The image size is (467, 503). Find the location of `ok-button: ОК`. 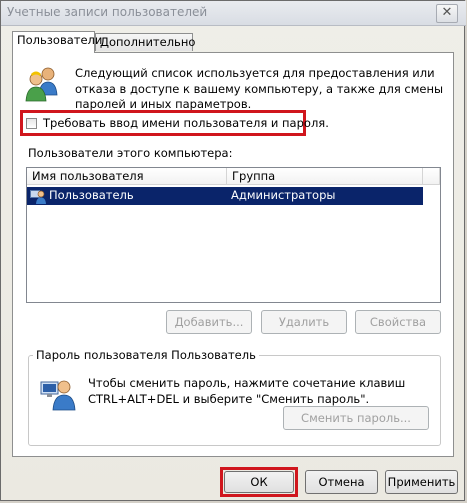

ok-button: ОК is located at coordinates (259, 482).